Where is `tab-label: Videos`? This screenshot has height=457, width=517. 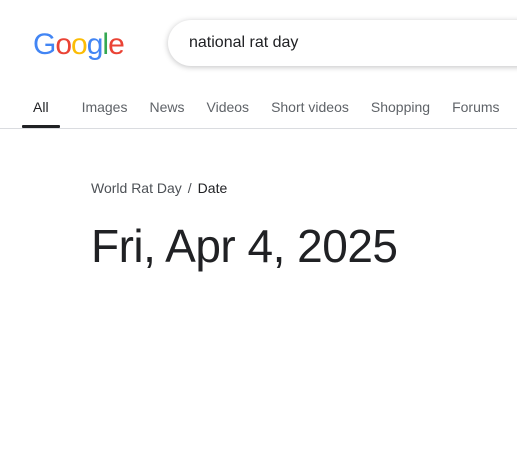 tab-label: Videos is located at coordinates (228, 107).